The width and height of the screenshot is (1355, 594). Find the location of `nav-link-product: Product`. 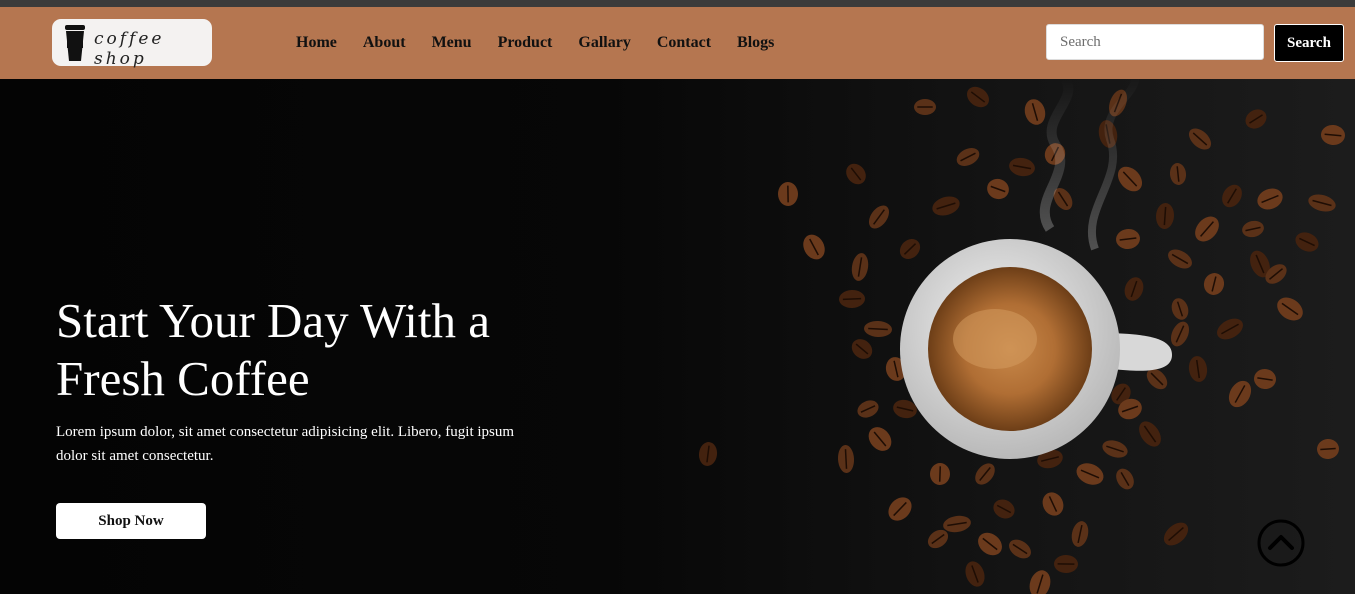

nav-link-product: Product is located at coordinates (525, 43).